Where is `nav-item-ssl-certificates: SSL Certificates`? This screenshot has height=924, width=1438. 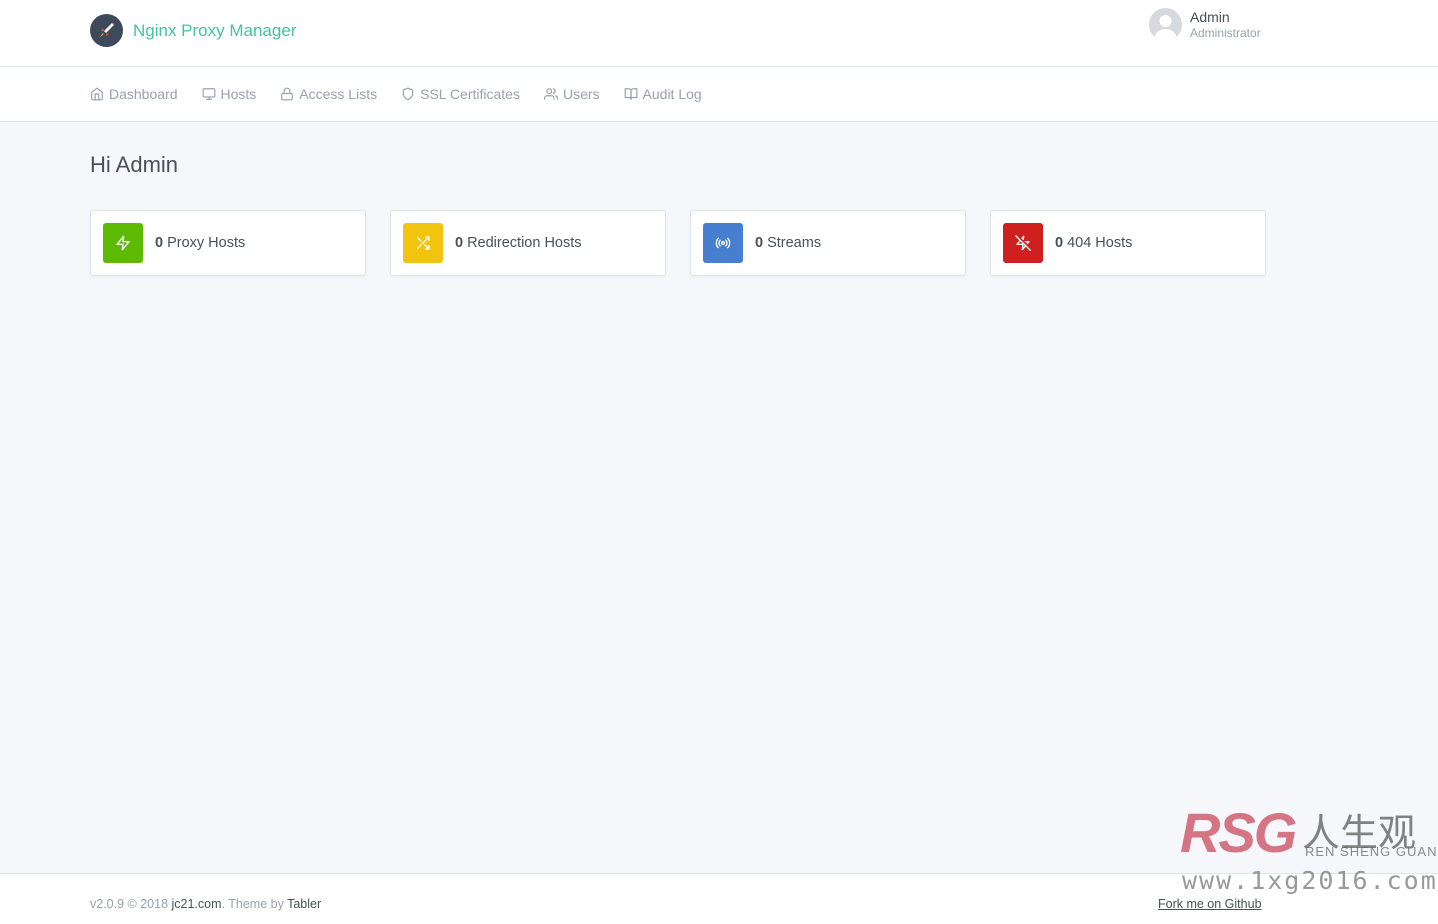 nav-item-ssl-certificates: SSL Certificates is located at coordinates (460, 94).